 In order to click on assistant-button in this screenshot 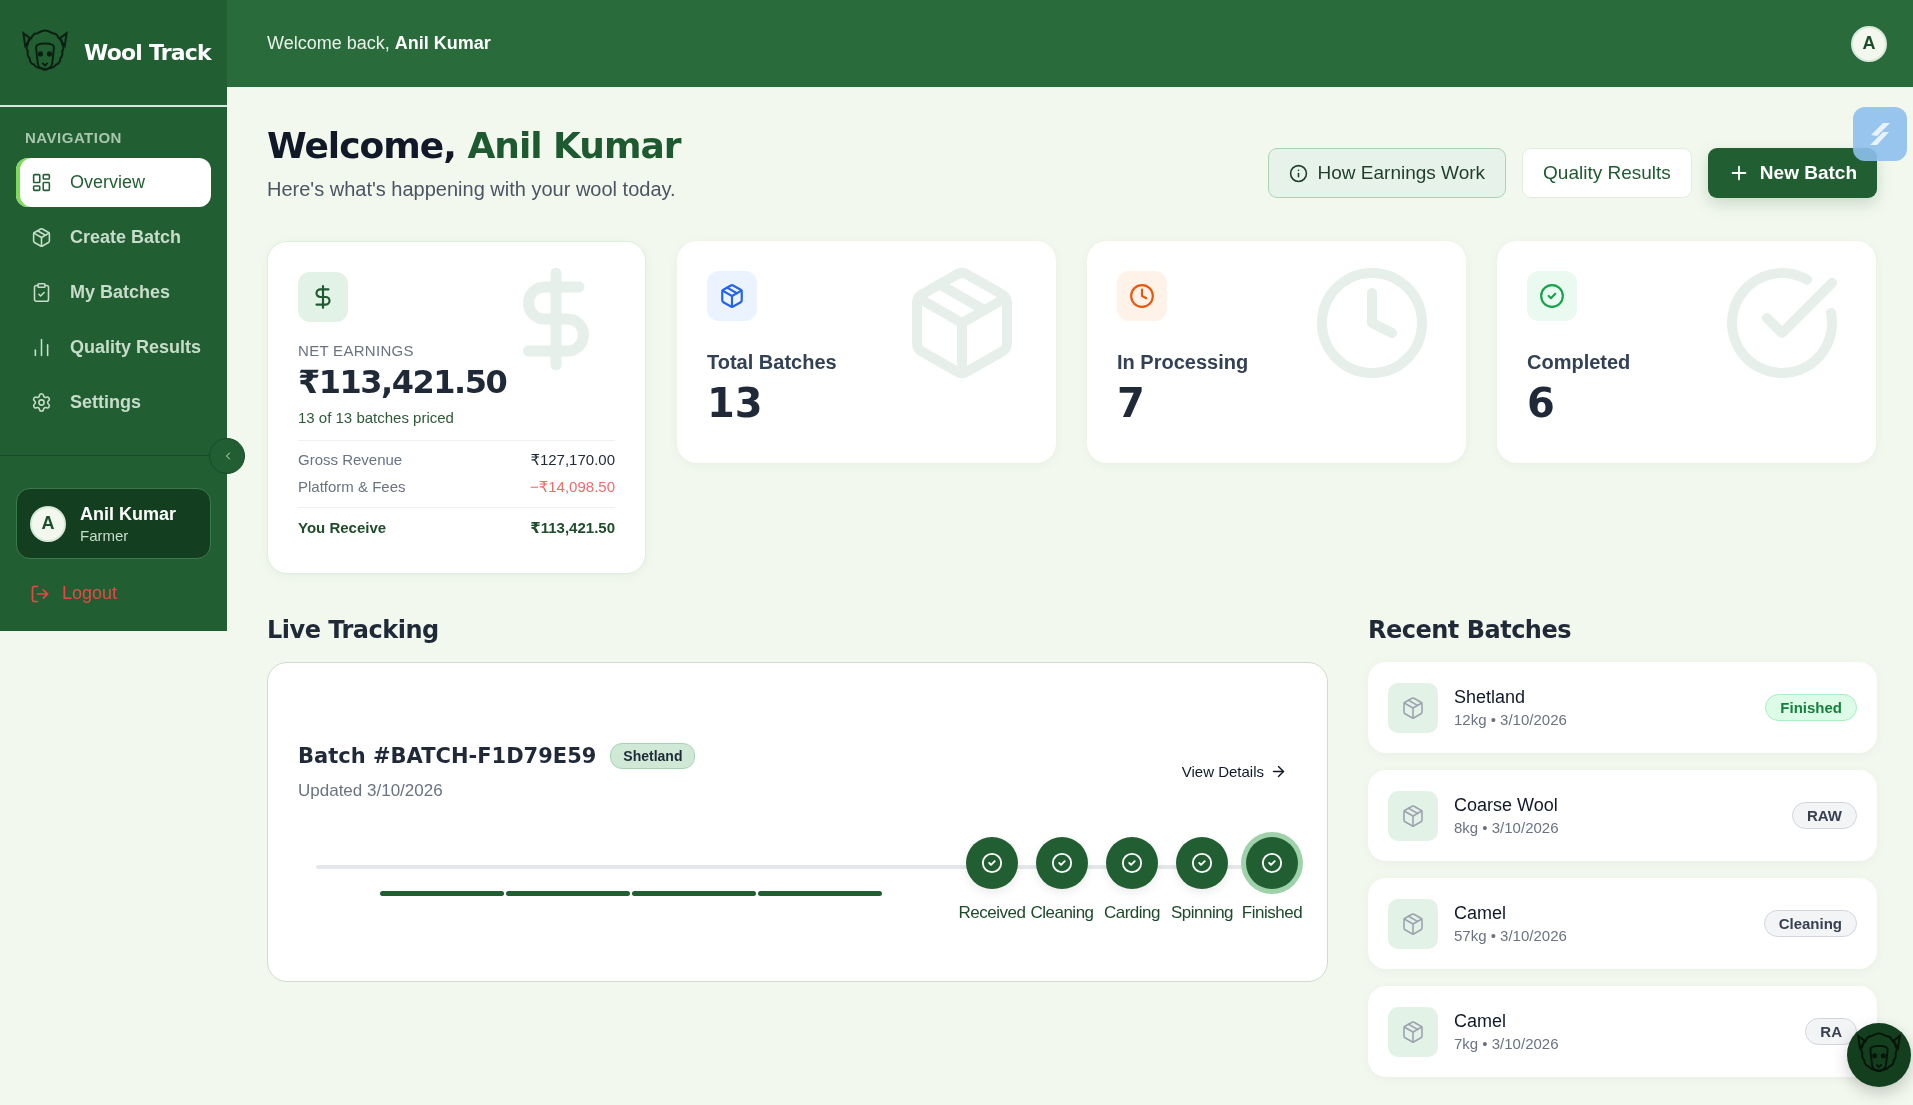, I will do `click(1879, 1055)`.